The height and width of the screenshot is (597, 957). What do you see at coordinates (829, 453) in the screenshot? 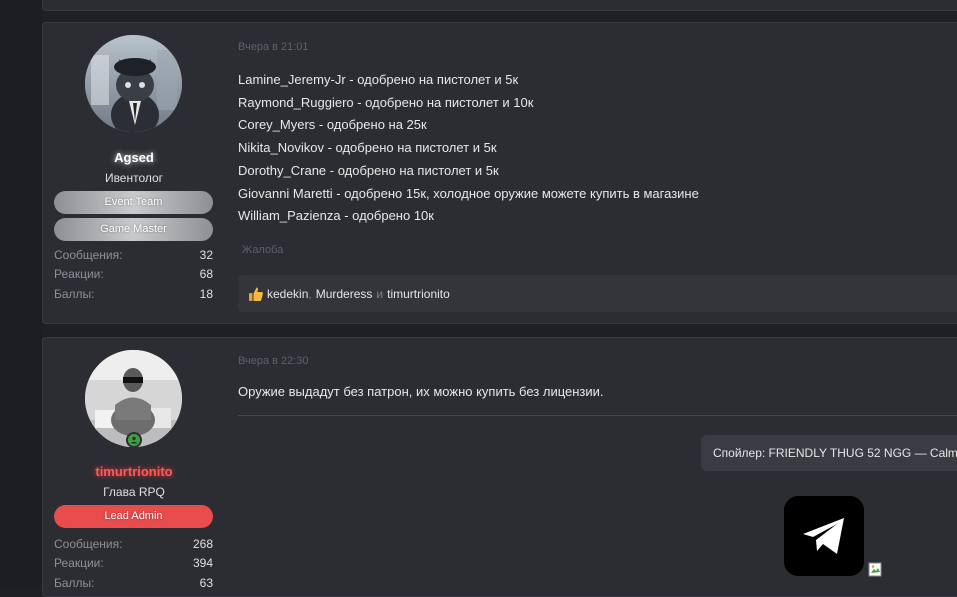
I see `spoiler-button: Спойлер: FRIENDLY THUG 52 NGG — Calmer` at bounding box center [829, 453].